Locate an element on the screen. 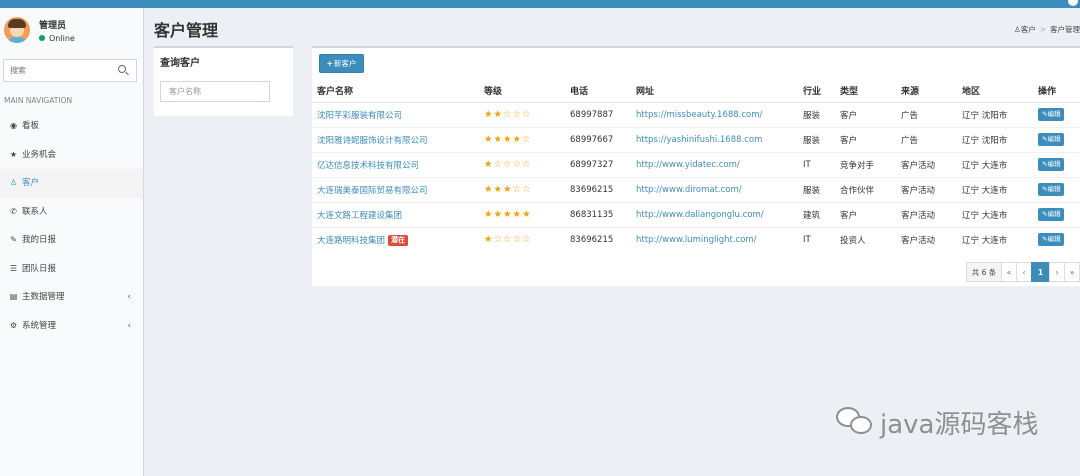  customer-name-input is located at coordinates (215, 91).